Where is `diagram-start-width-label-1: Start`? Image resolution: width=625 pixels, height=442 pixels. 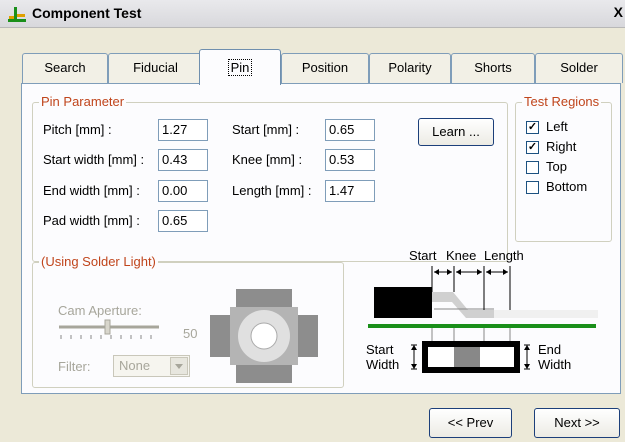 diagram-start-width-label-1: Start is located at coordinates (380, 349).